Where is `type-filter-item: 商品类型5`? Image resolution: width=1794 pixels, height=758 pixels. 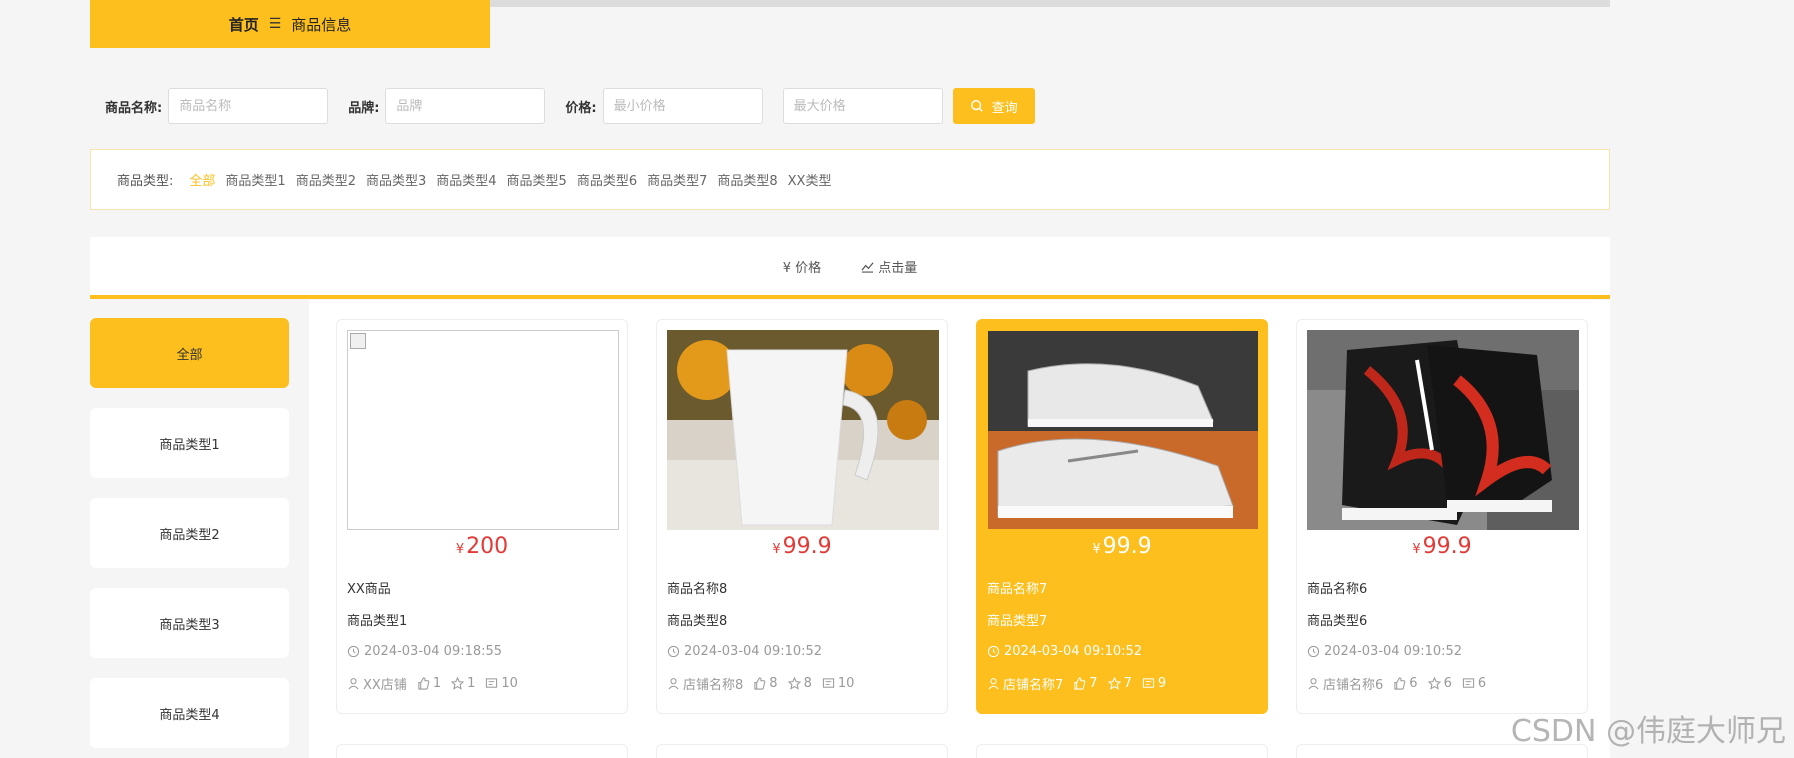
type-filter-item: 商品类型5 is located at coordinates (537, 179).